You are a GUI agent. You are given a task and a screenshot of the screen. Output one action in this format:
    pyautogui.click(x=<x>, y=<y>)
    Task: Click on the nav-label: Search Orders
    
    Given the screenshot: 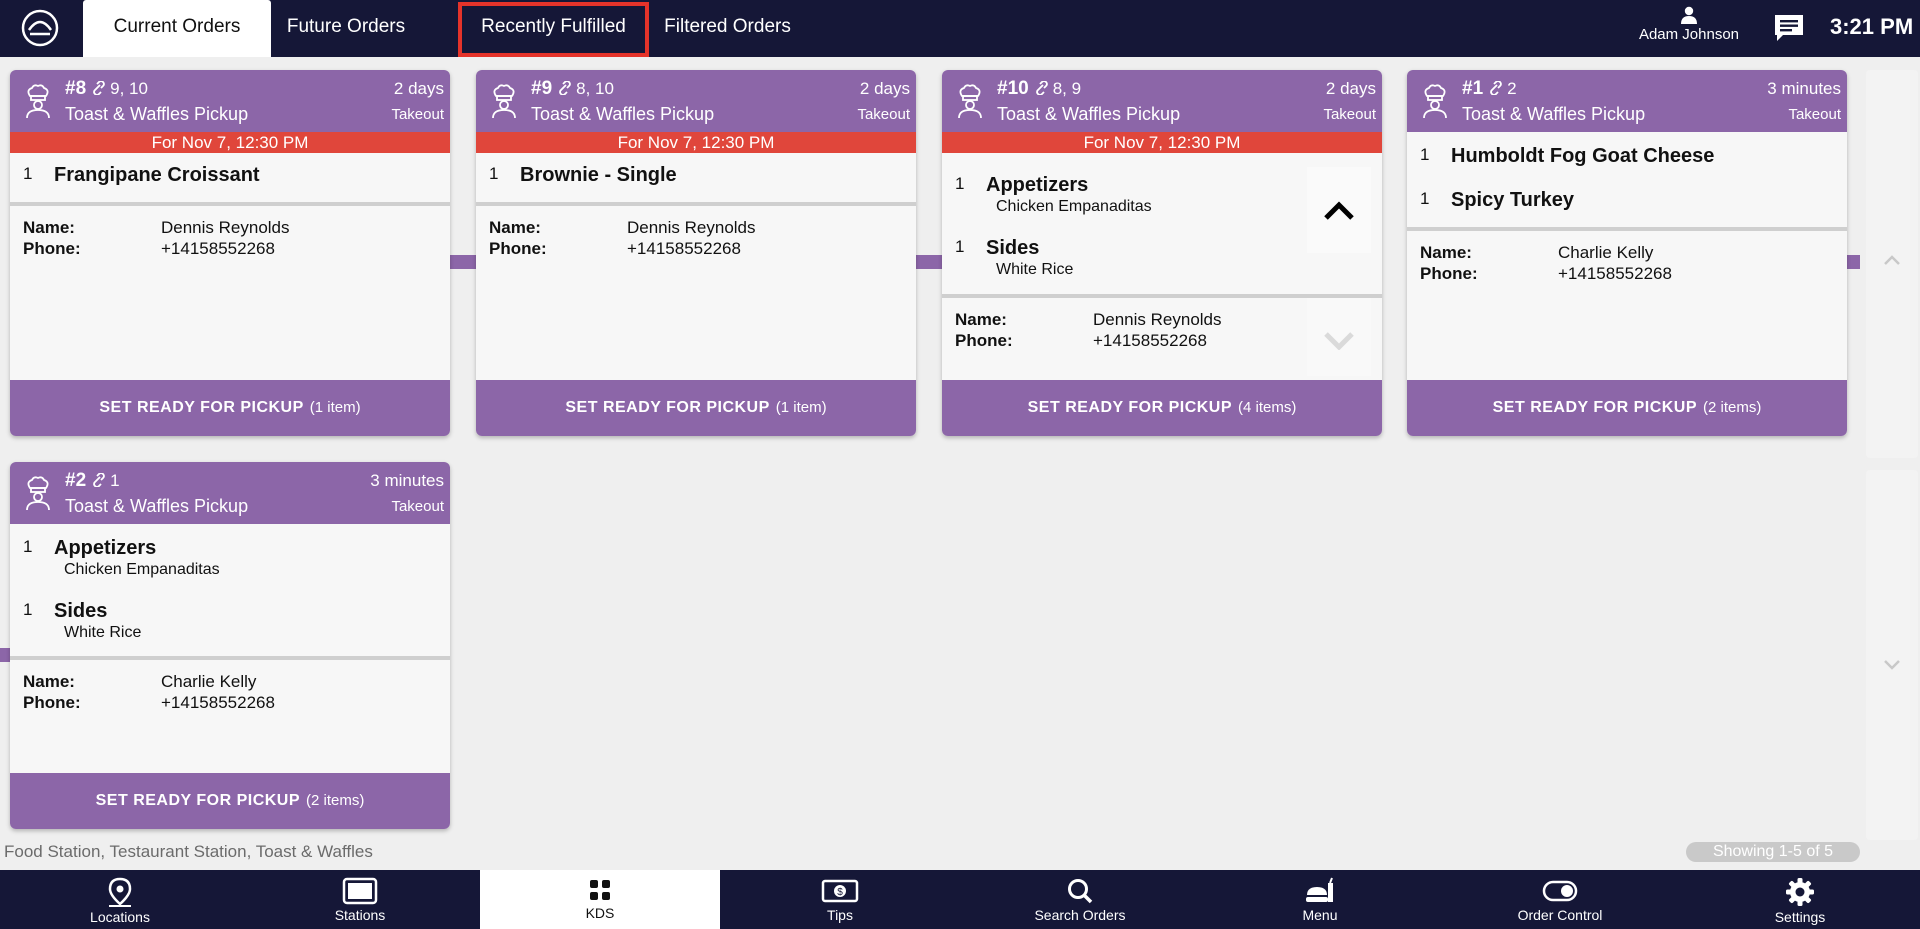 What is the action you would take?
    pyautogui.click(x=1080, y=915)
    